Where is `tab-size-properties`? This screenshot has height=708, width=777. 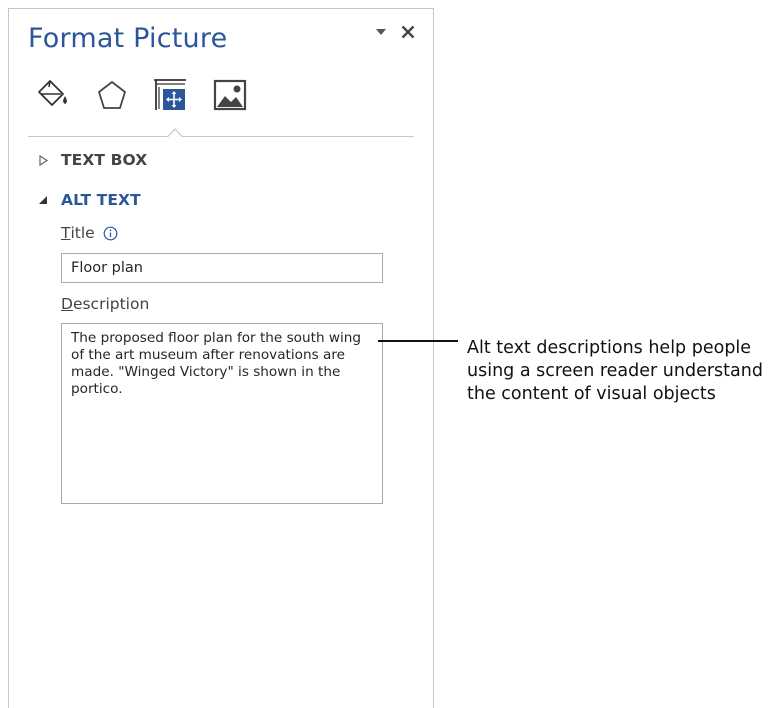 tab-size-properties is located at coordinates (171, 95).